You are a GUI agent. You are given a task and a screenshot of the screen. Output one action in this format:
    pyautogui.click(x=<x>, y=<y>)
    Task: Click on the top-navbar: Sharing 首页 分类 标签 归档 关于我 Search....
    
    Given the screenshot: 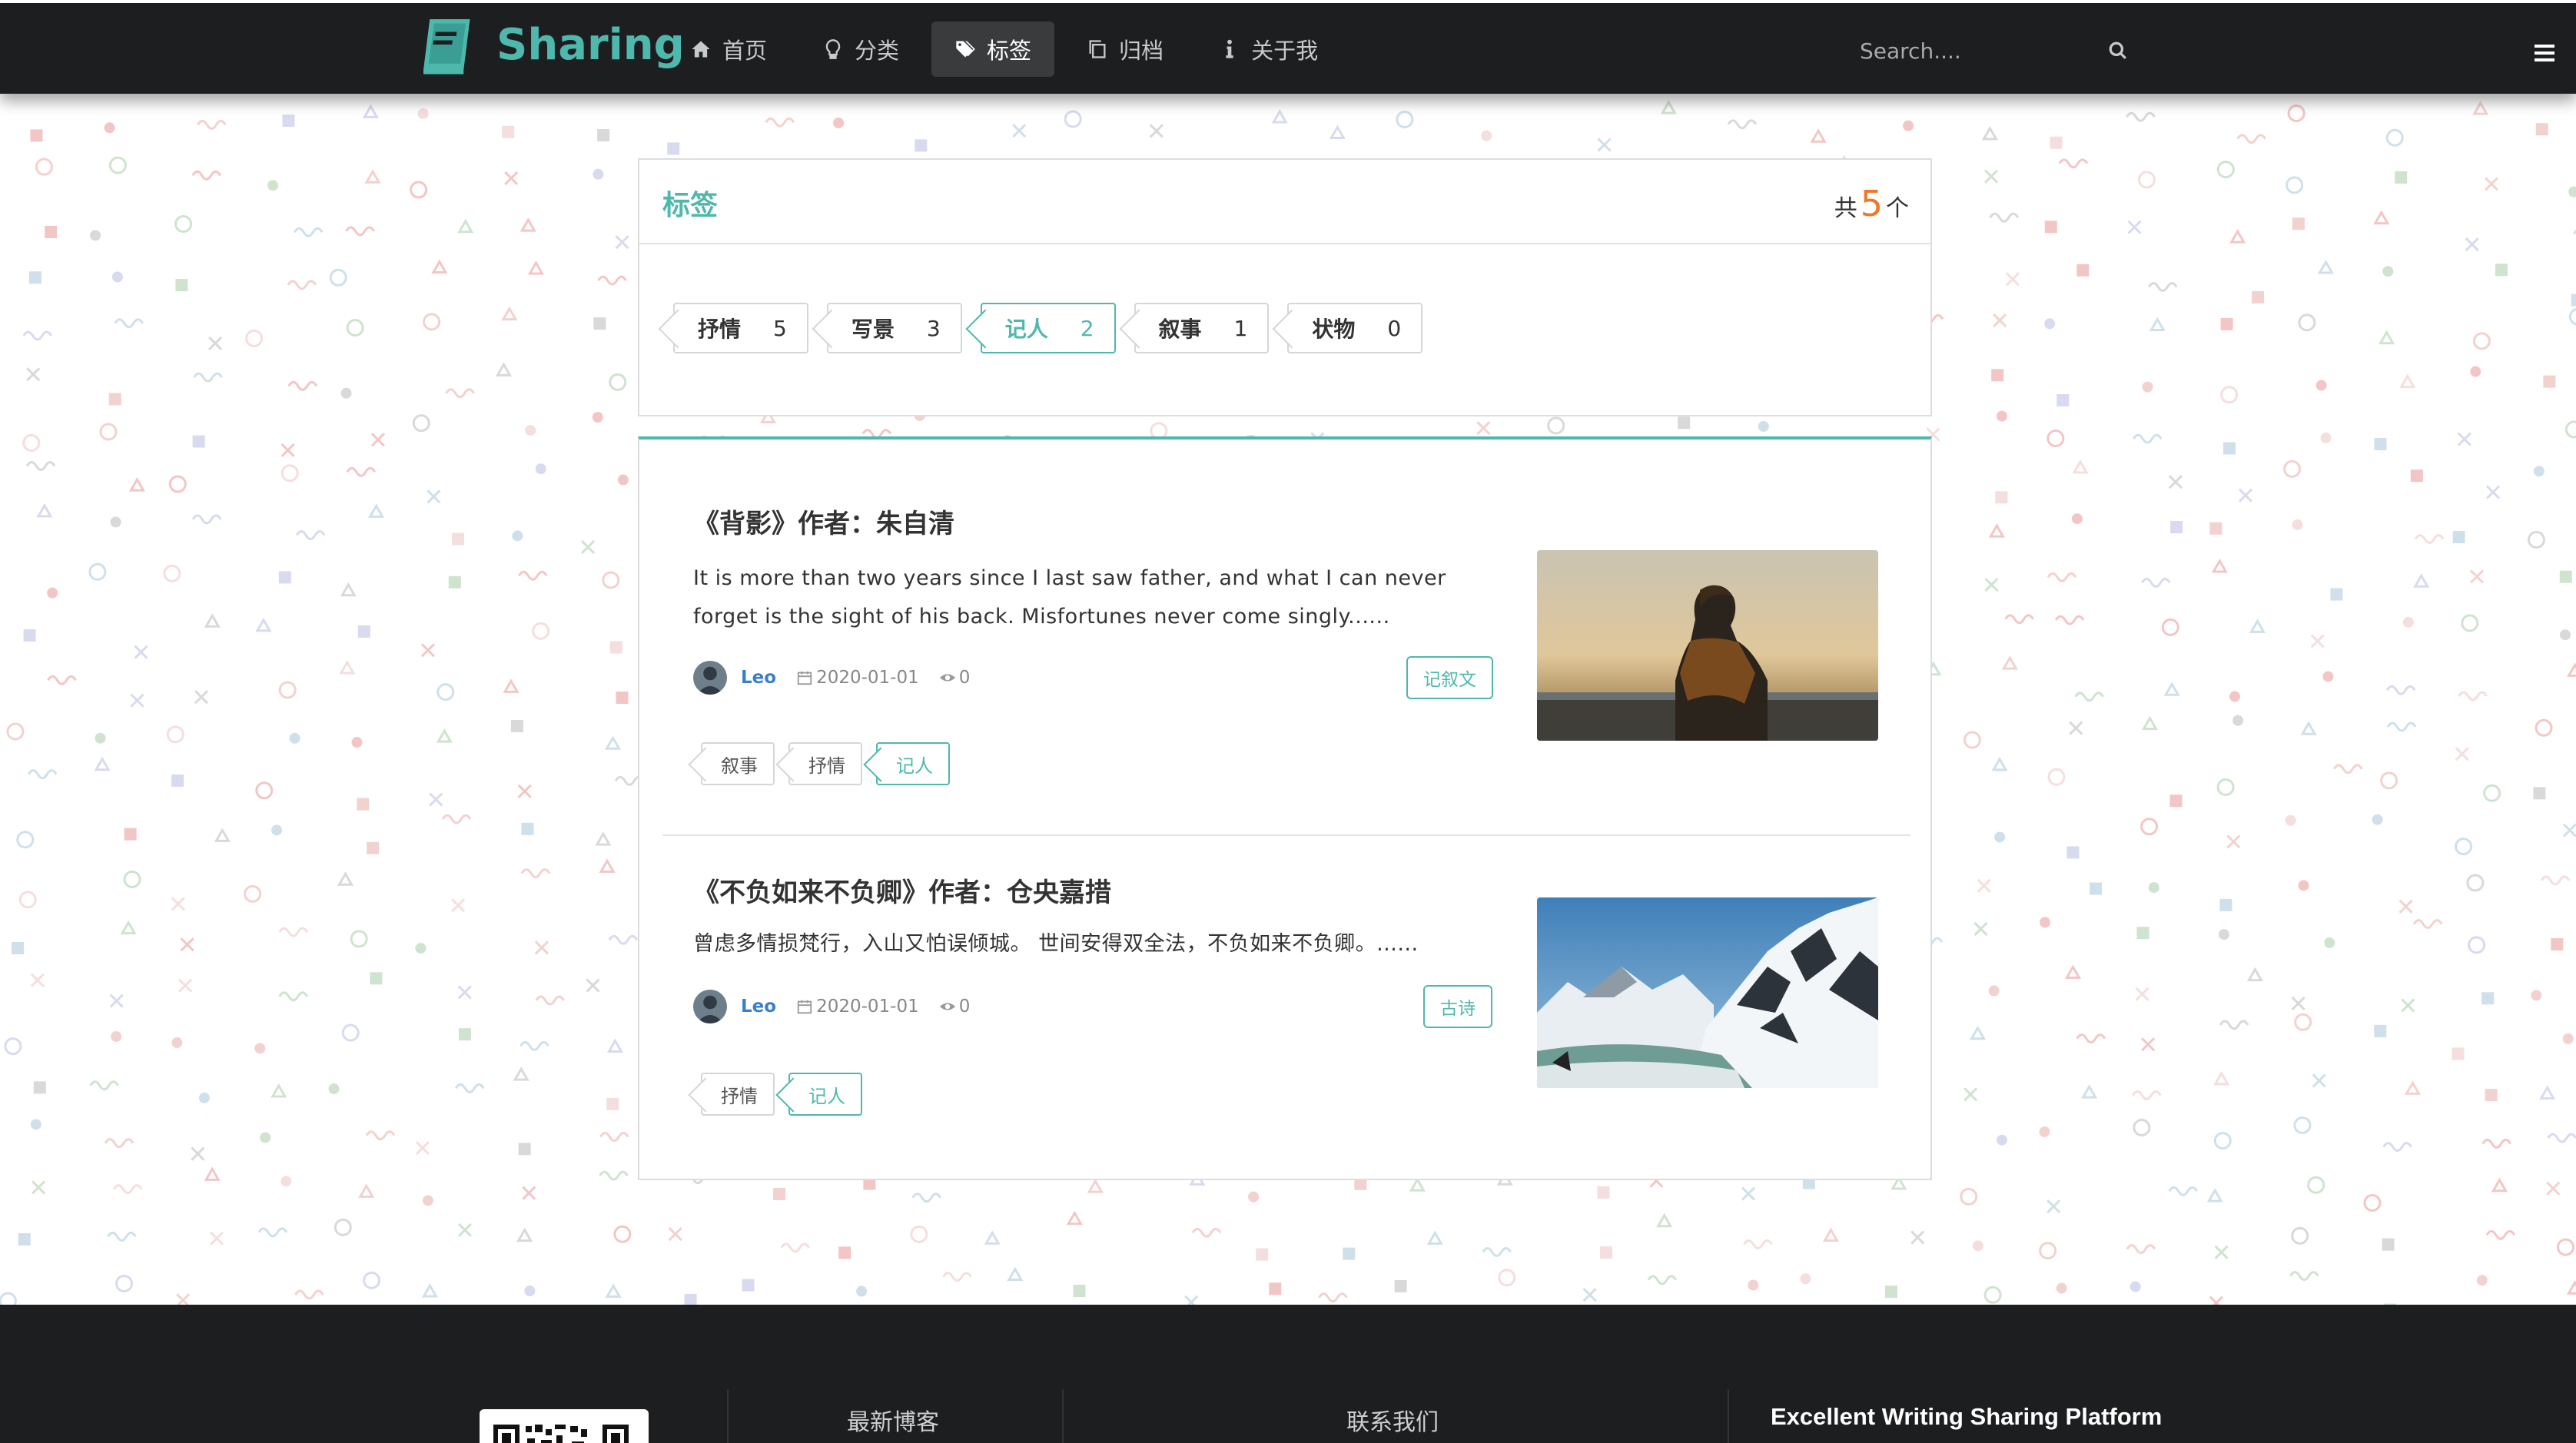 What is the action you would take?
    pyautogui.click(x=1288, y=47)
    